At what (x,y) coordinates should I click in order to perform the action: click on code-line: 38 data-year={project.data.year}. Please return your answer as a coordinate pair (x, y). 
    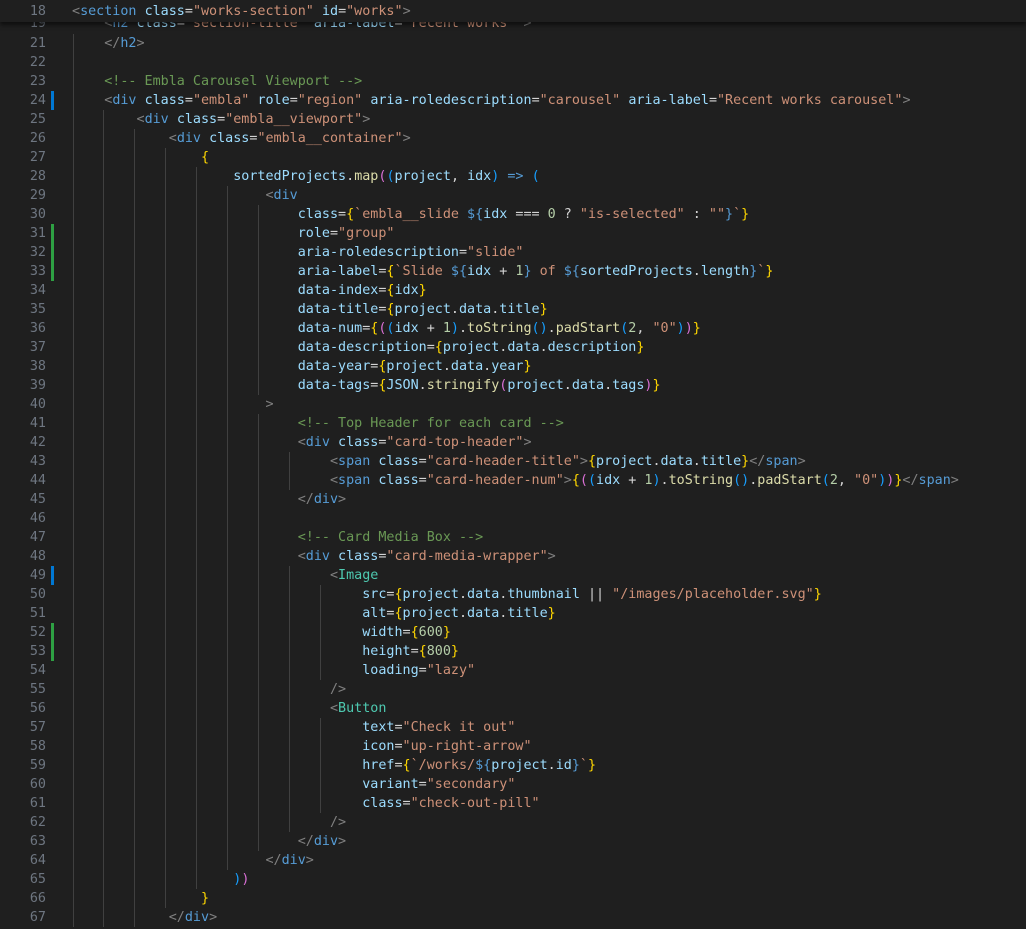
    Looking at the image, I should click on (513, 366).